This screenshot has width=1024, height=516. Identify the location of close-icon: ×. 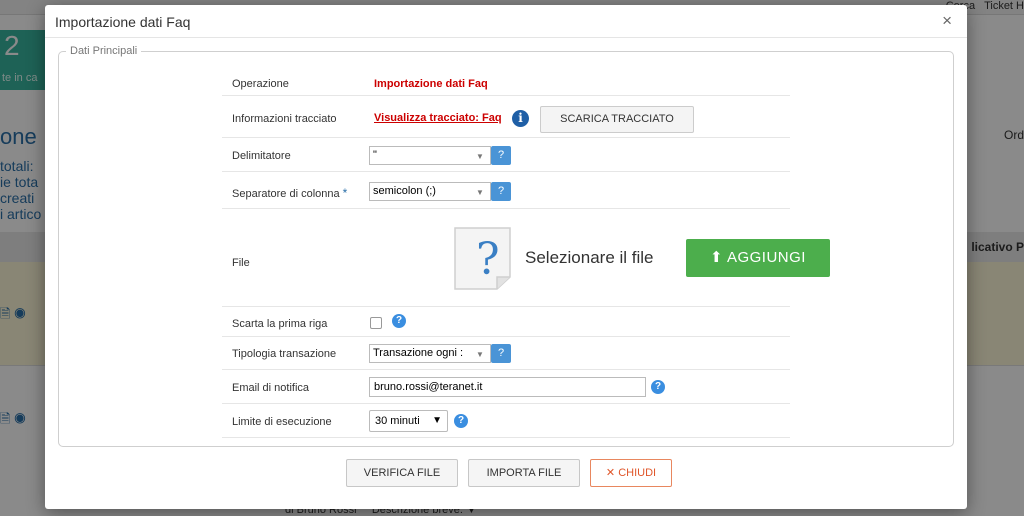
(947, 21).